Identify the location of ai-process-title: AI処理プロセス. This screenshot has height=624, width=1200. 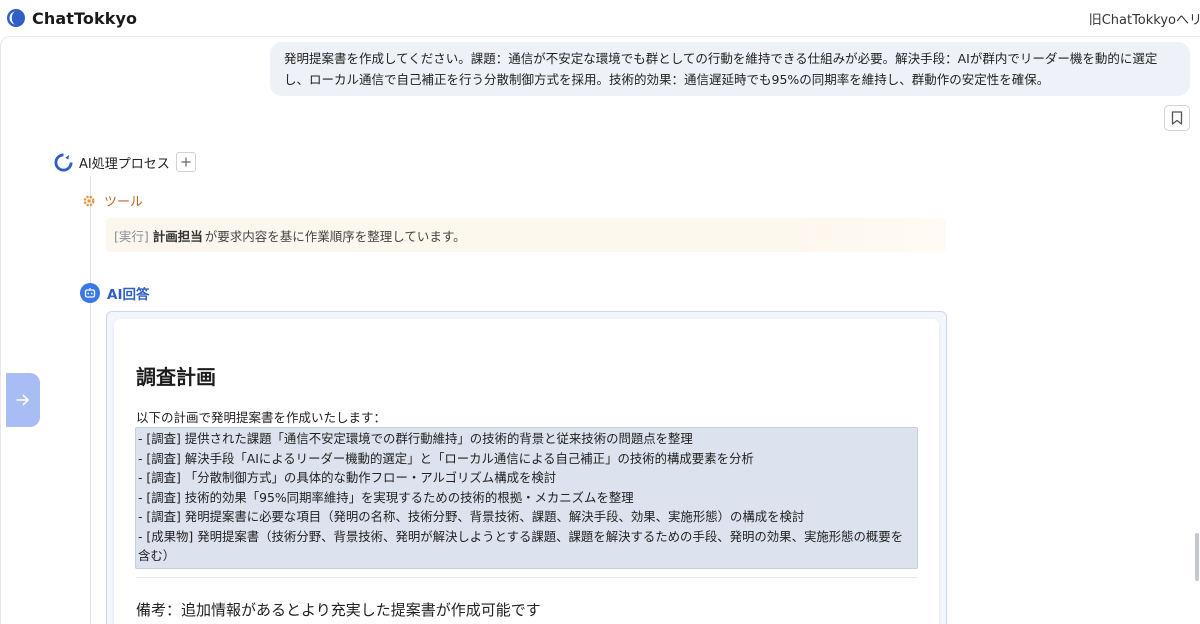
(124, 164).